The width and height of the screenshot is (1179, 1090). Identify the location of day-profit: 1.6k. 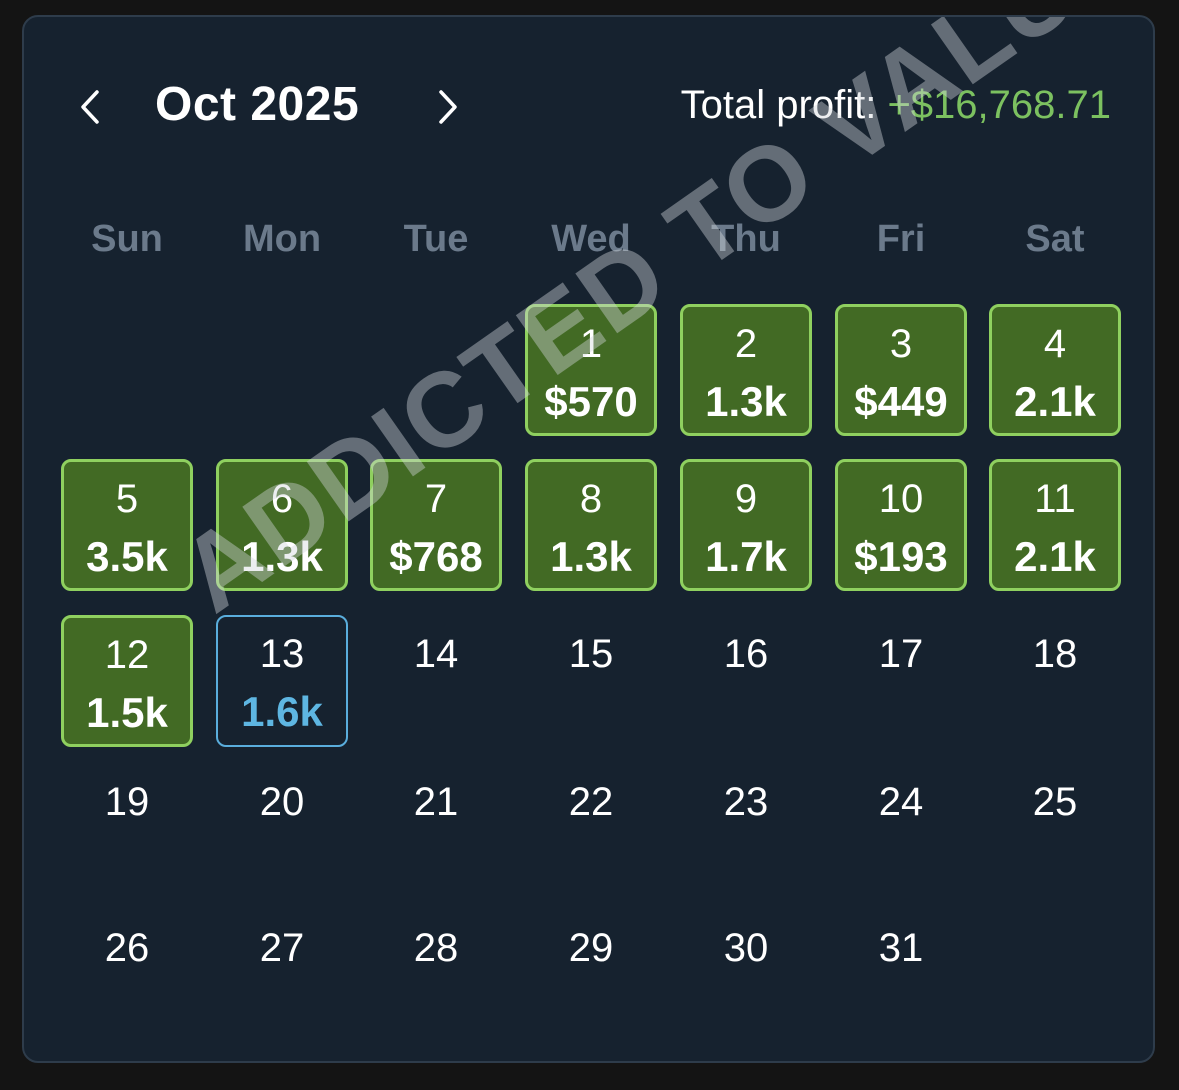
(282, 711).